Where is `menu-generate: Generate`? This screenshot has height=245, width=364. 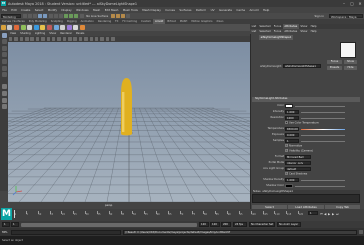 menu-generate: Generate is located at coordinates (225, 10).